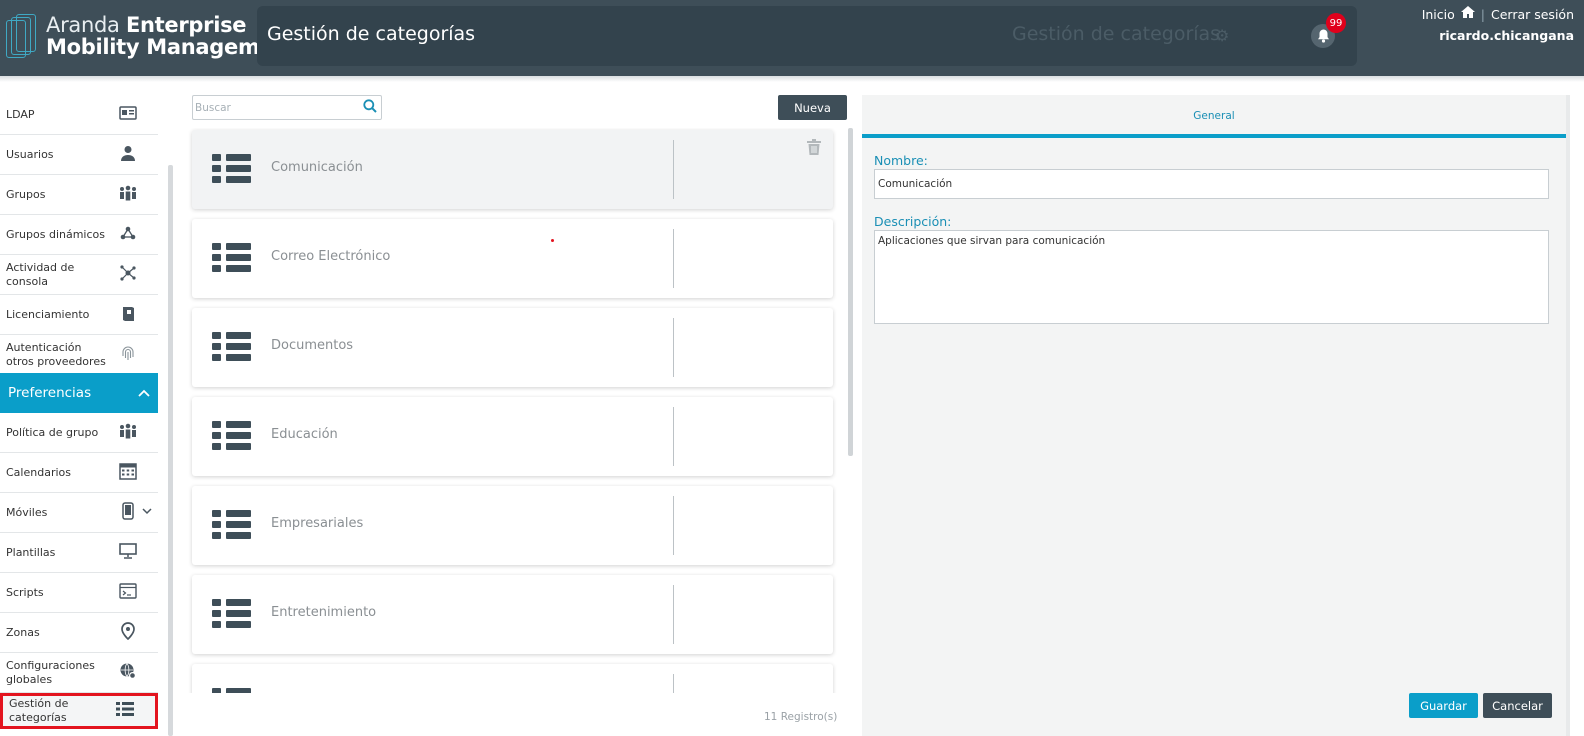  Describe the element at coordinates (147, 511) in the screenshot. I see `chevron-down-icon` at that location.